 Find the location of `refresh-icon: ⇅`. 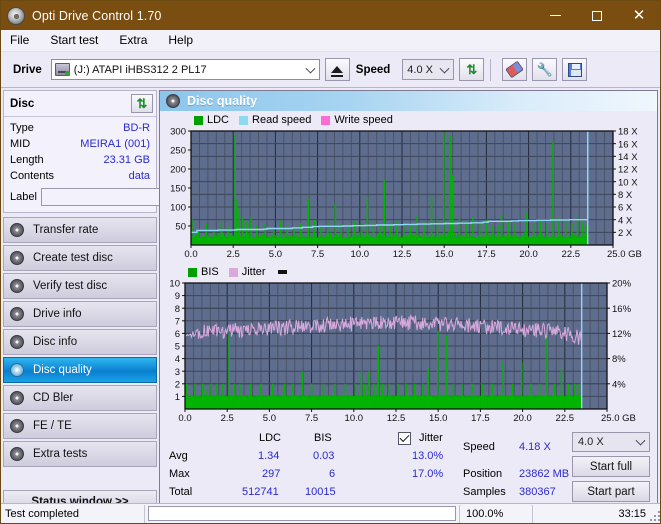

refresh-icon: ⇅ is located at coordinates (472, 69).